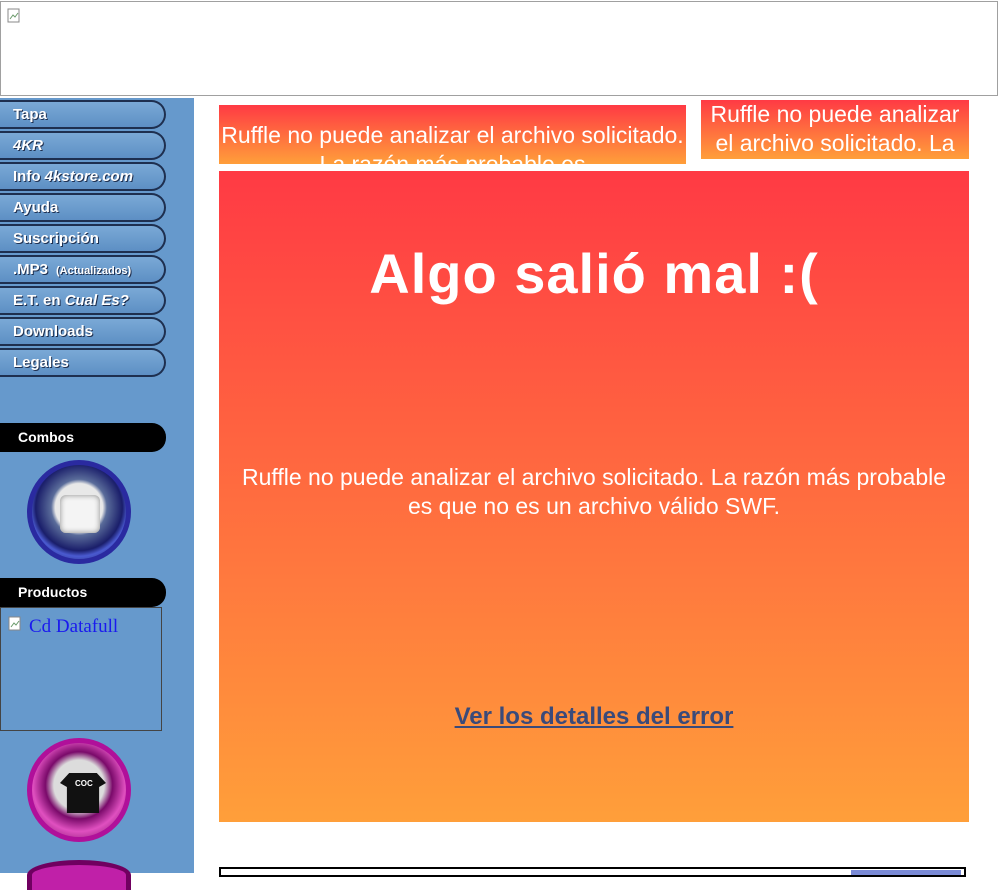  Describe the element at coordinates (83, 176) in the screenshot. I see `nav-item-info: Info 4kstore.com` at that location.